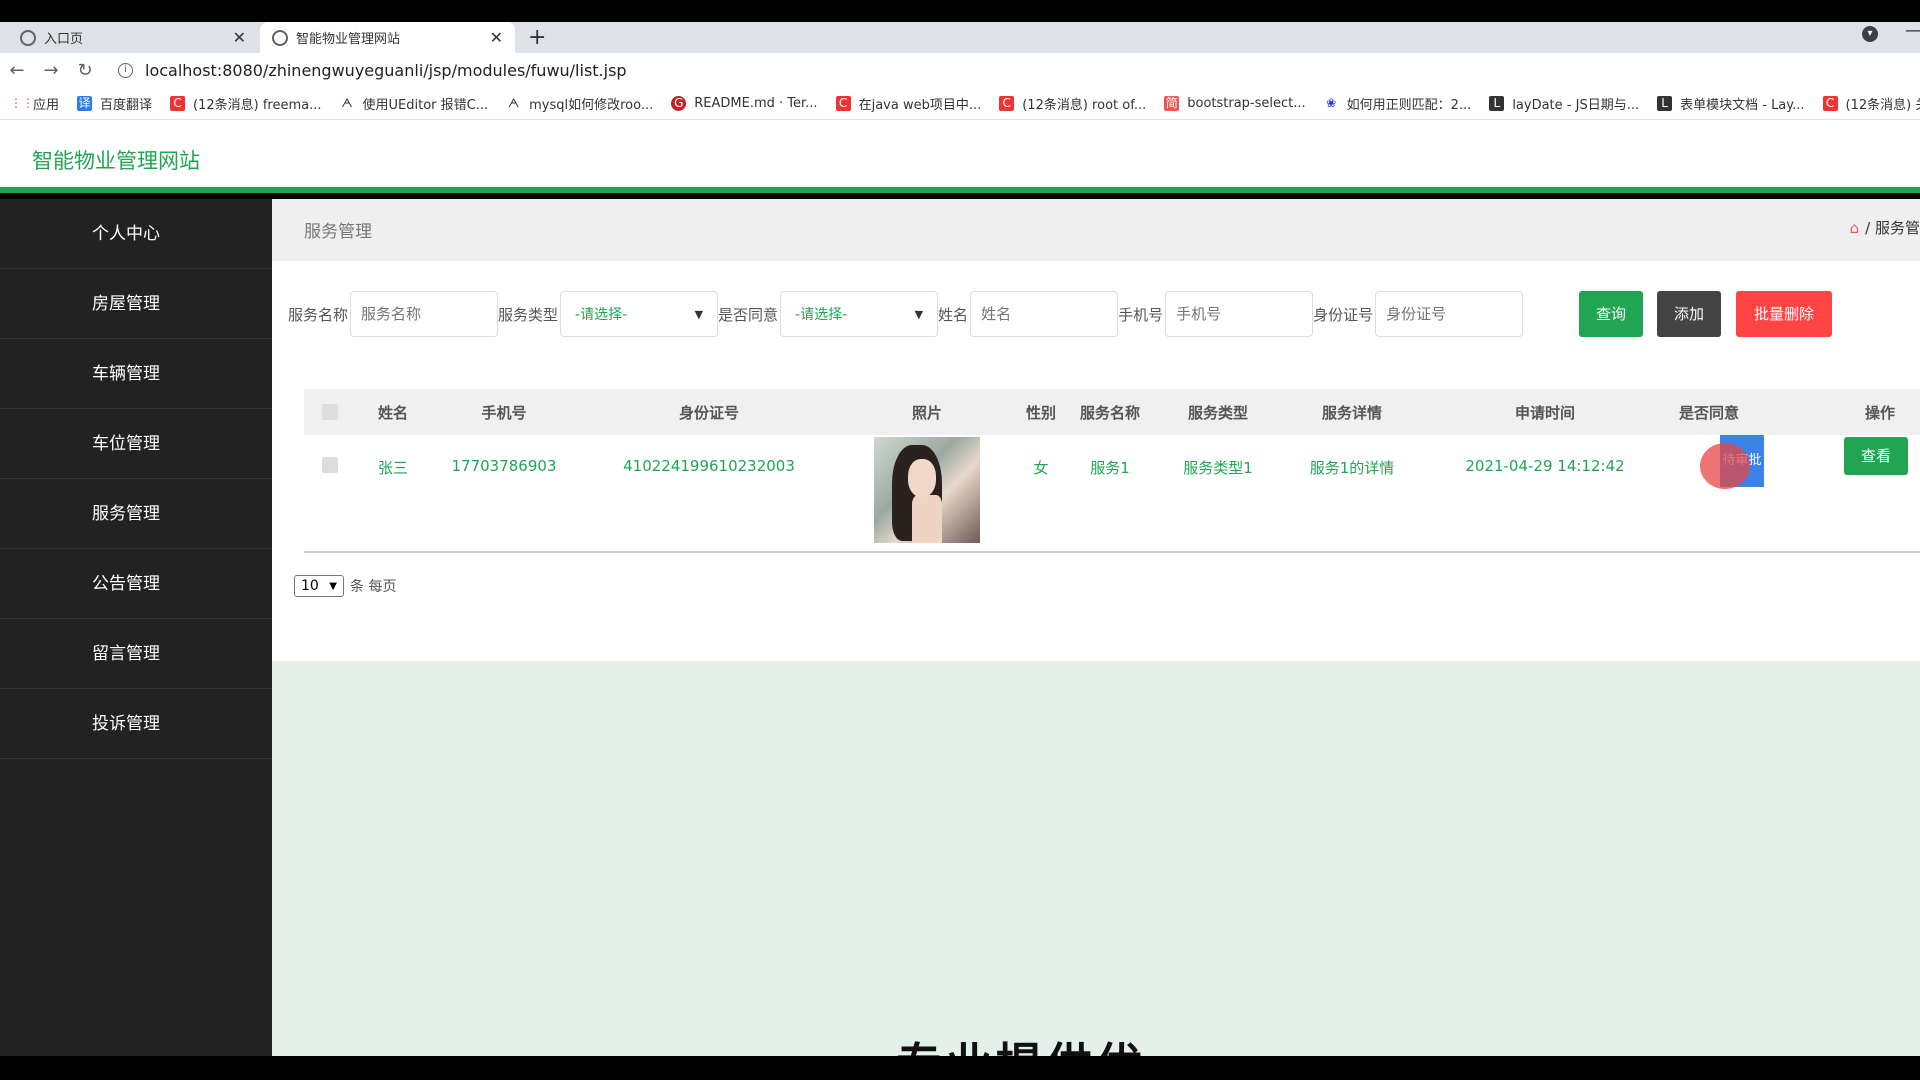 Image resolution: width=1920 pixels, height=1080 pixels. Describe the element at coordinates (22, 103) in the screenshot. I see `apps-grid-icon: ⋮⋮` at that location.